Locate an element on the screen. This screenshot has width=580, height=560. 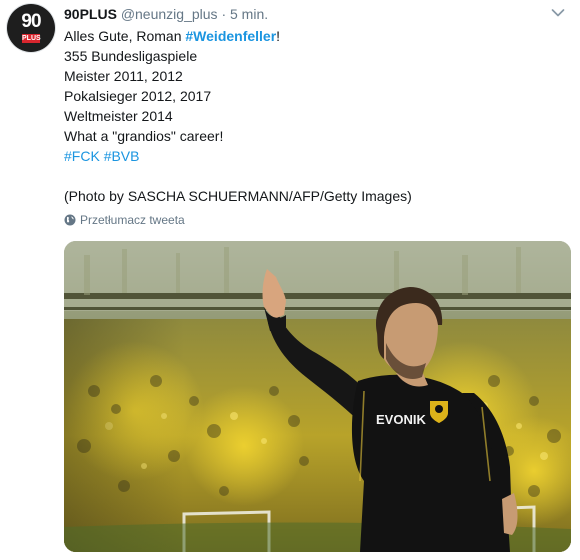
text-line-cup: Pokalsieger 2012, 2017 is located at coordinates (138, 96).